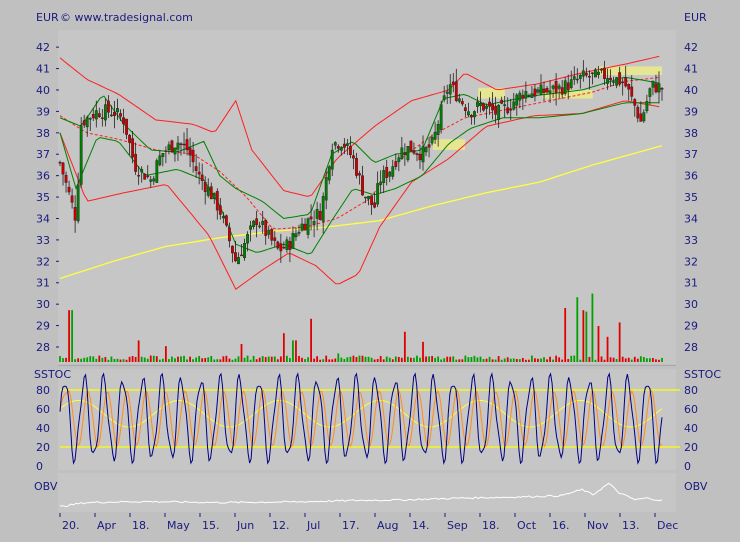 Image resolution: width=740 pixels, height=542 pixels. What do you see at coordinates (39, 466) in the screenshot?
I see `stoch-tick-label-left: 0` at bounding box center [39, 466].